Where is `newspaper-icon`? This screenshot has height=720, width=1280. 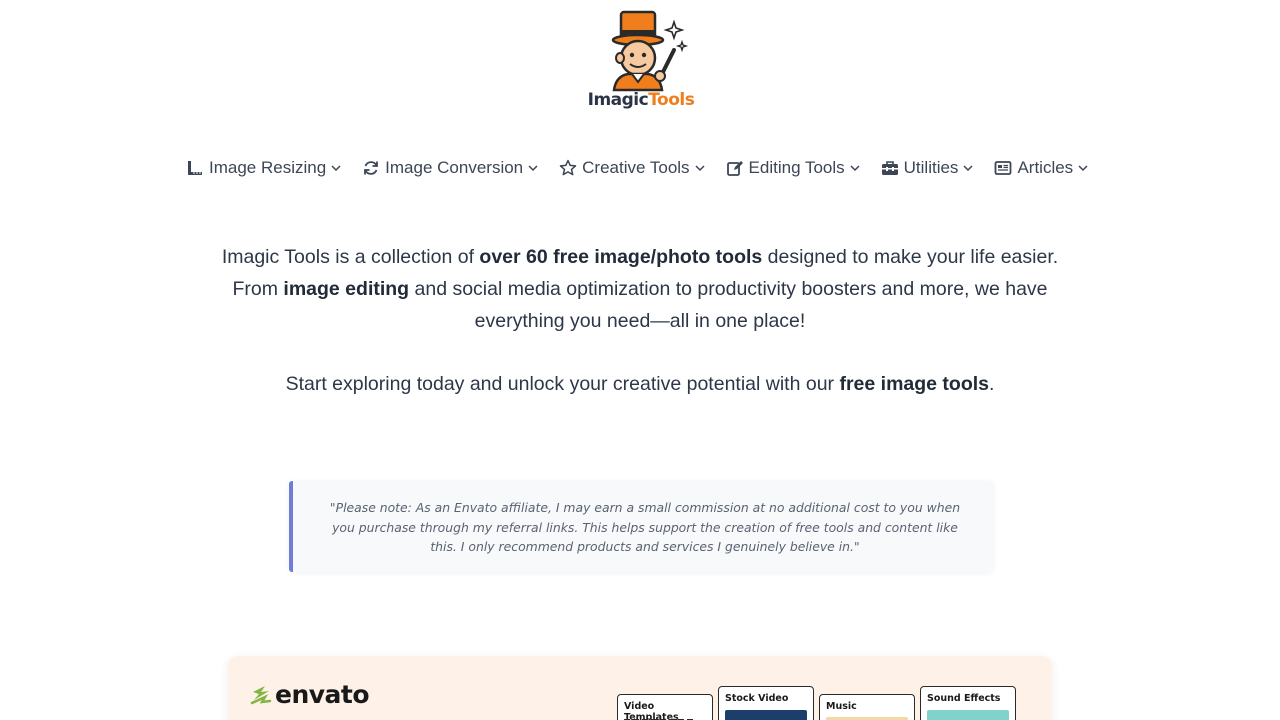 newspaper-icon is located at coordinates (1003, 168).